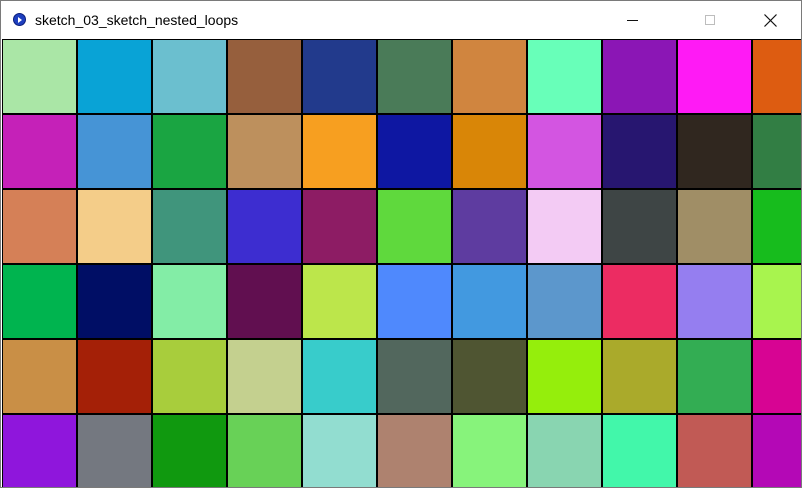  What do you see at coordinates (137, 20) in the screenshot?
I see `window-title: sketch_03_sketch_nested_loops` at bounding box center [137, 20].